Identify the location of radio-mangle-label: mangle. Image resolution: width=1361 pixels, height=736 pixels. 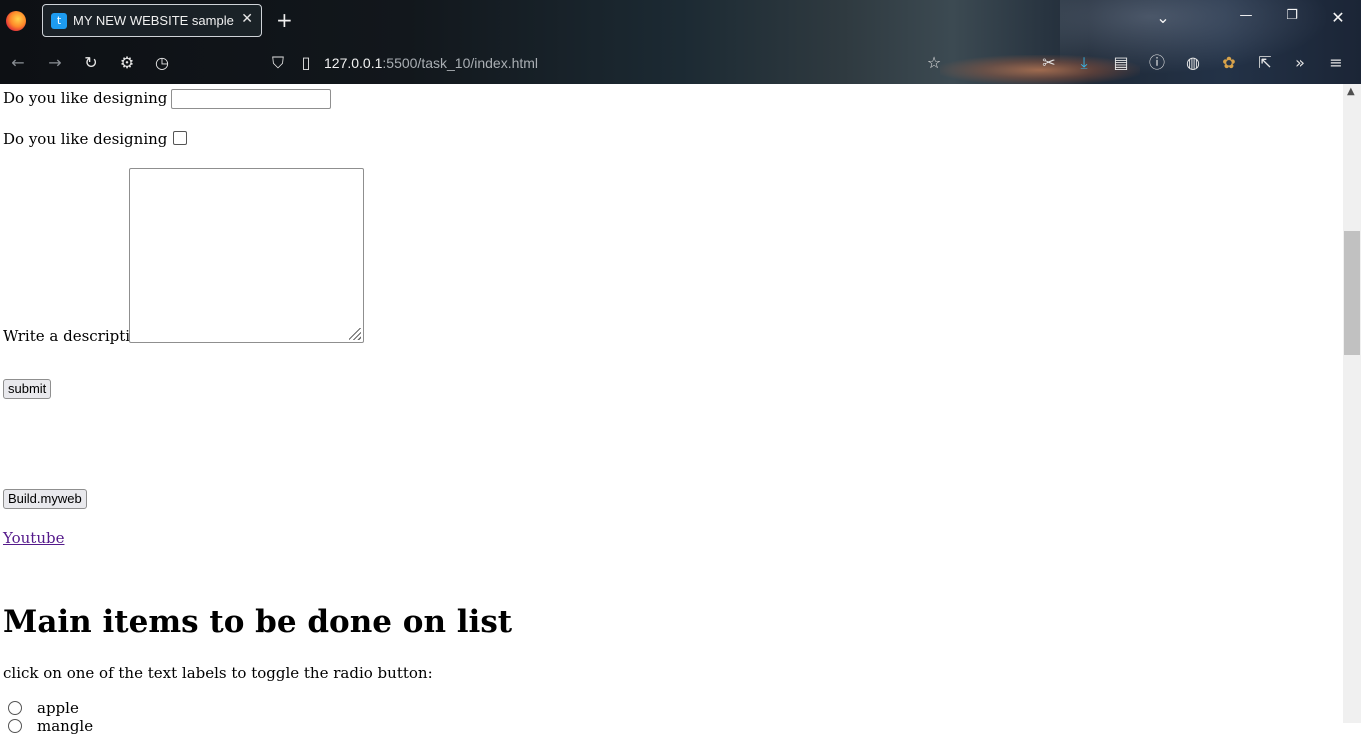
(65, 726).